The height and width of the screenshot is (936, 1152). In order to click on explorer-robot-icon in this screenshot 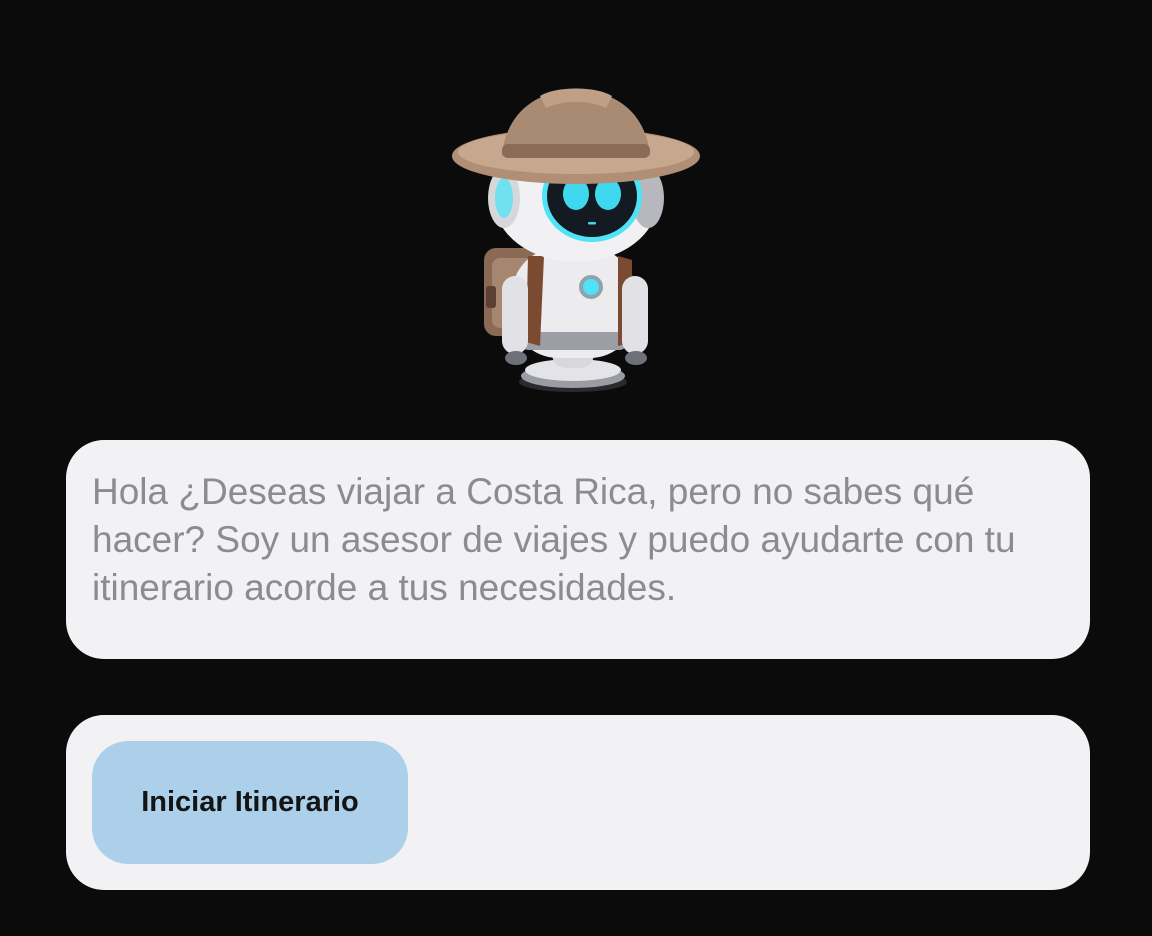, I will do `click(576, 240)`.